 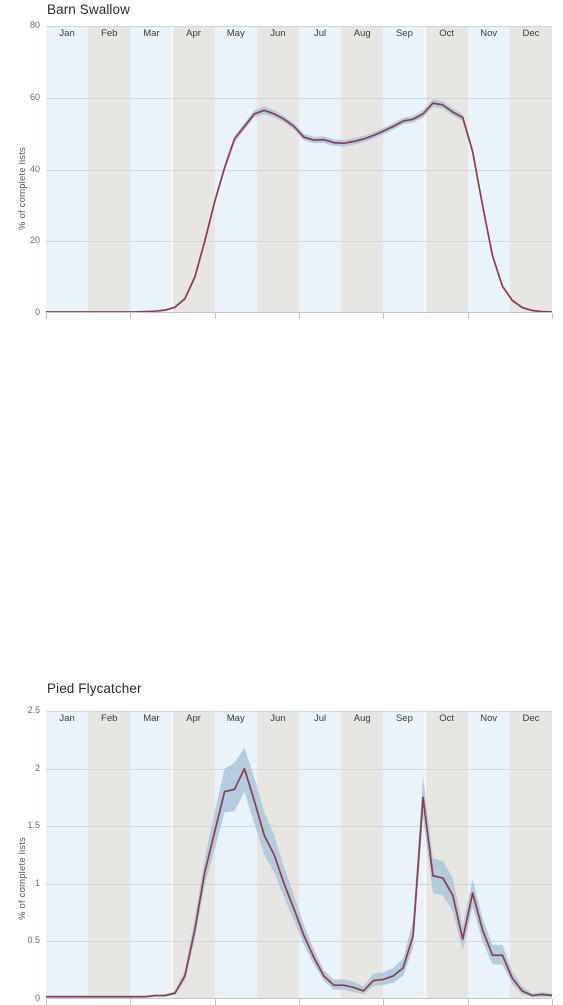 I want to click on y-tick-1.5: 1.5, so click(x=33, y=825).